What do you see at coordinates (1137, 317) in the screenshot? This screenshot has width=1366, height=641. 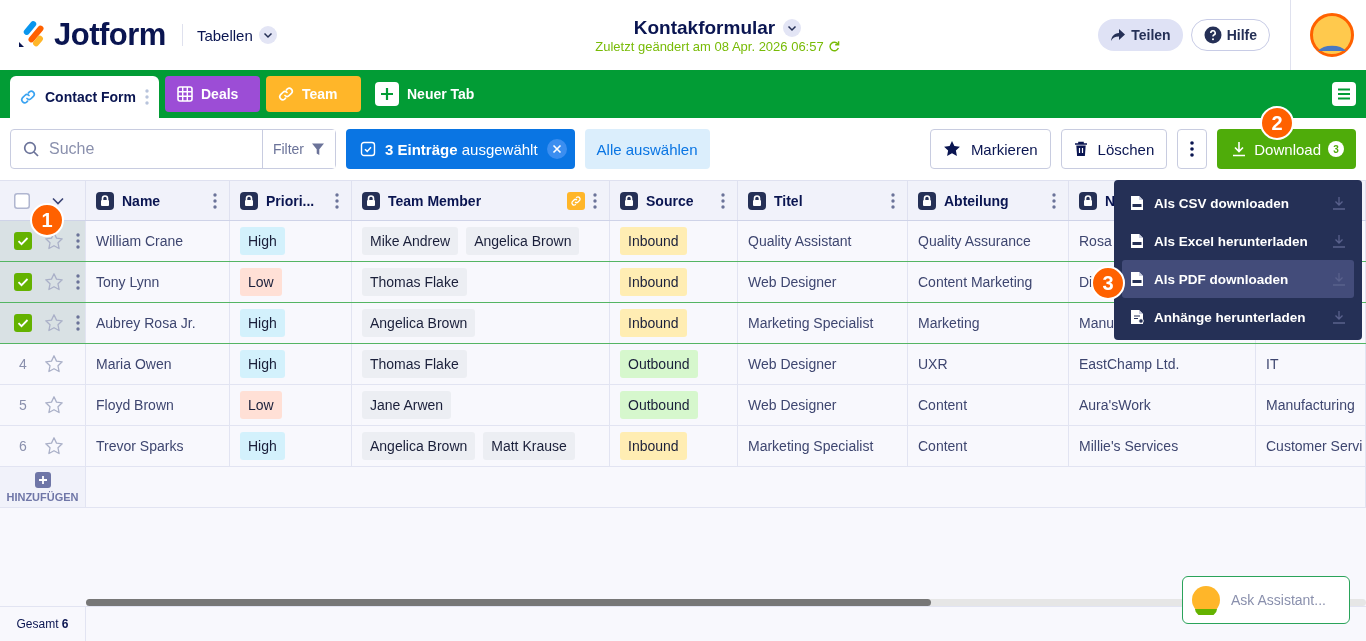 I see `attachment-file-icon` at bounding box center [1137, 317].